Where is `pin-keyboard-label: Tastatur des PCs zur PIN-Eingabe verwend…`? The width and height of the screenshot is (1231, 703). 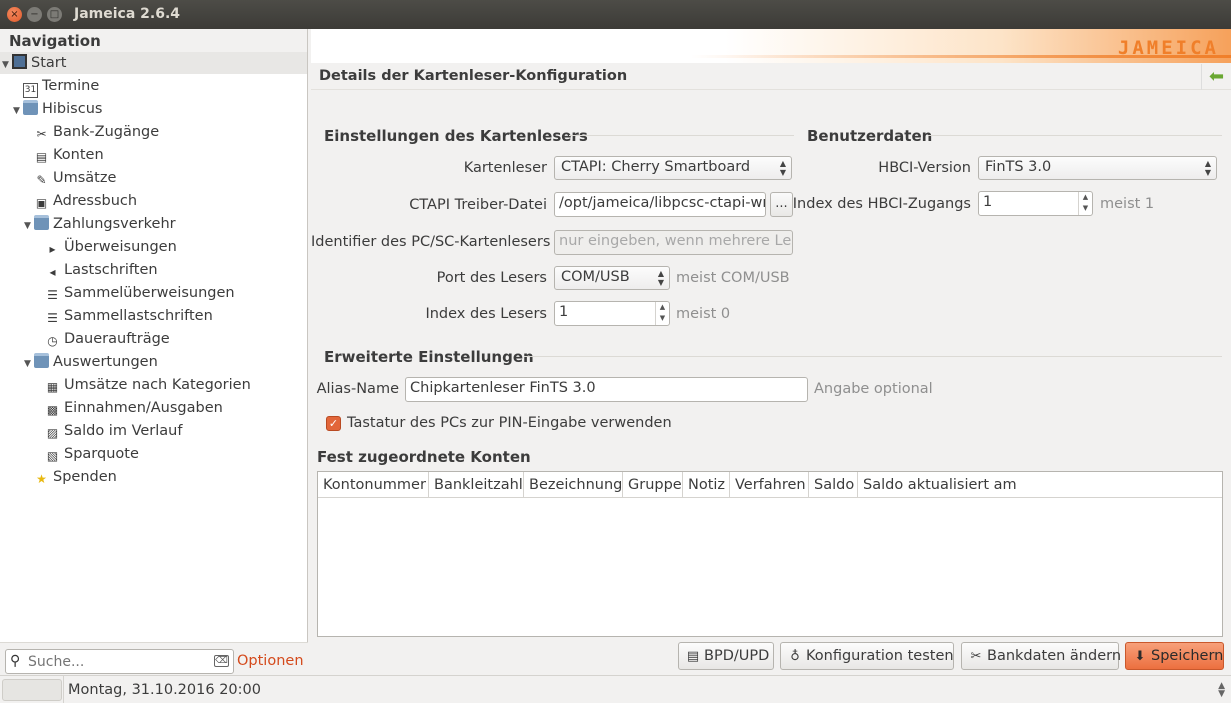 pin-keyboard-label: Tastatur des PCs zur PIN-Eingabe verwend… is located at coordinates (509, 423).